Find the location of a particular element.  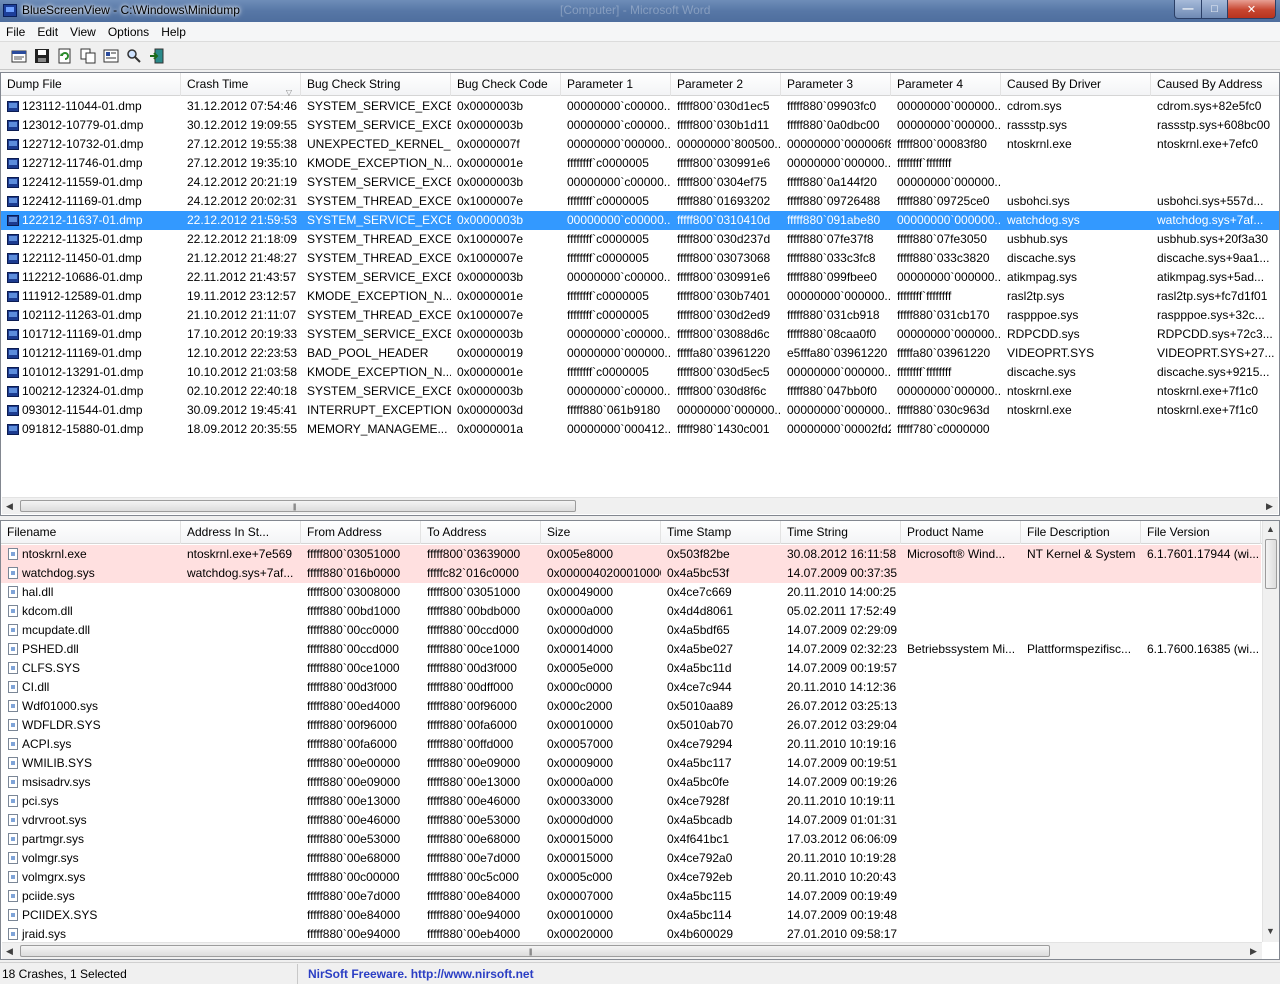

minimize-button: — is located at coordinates (1188, 9).